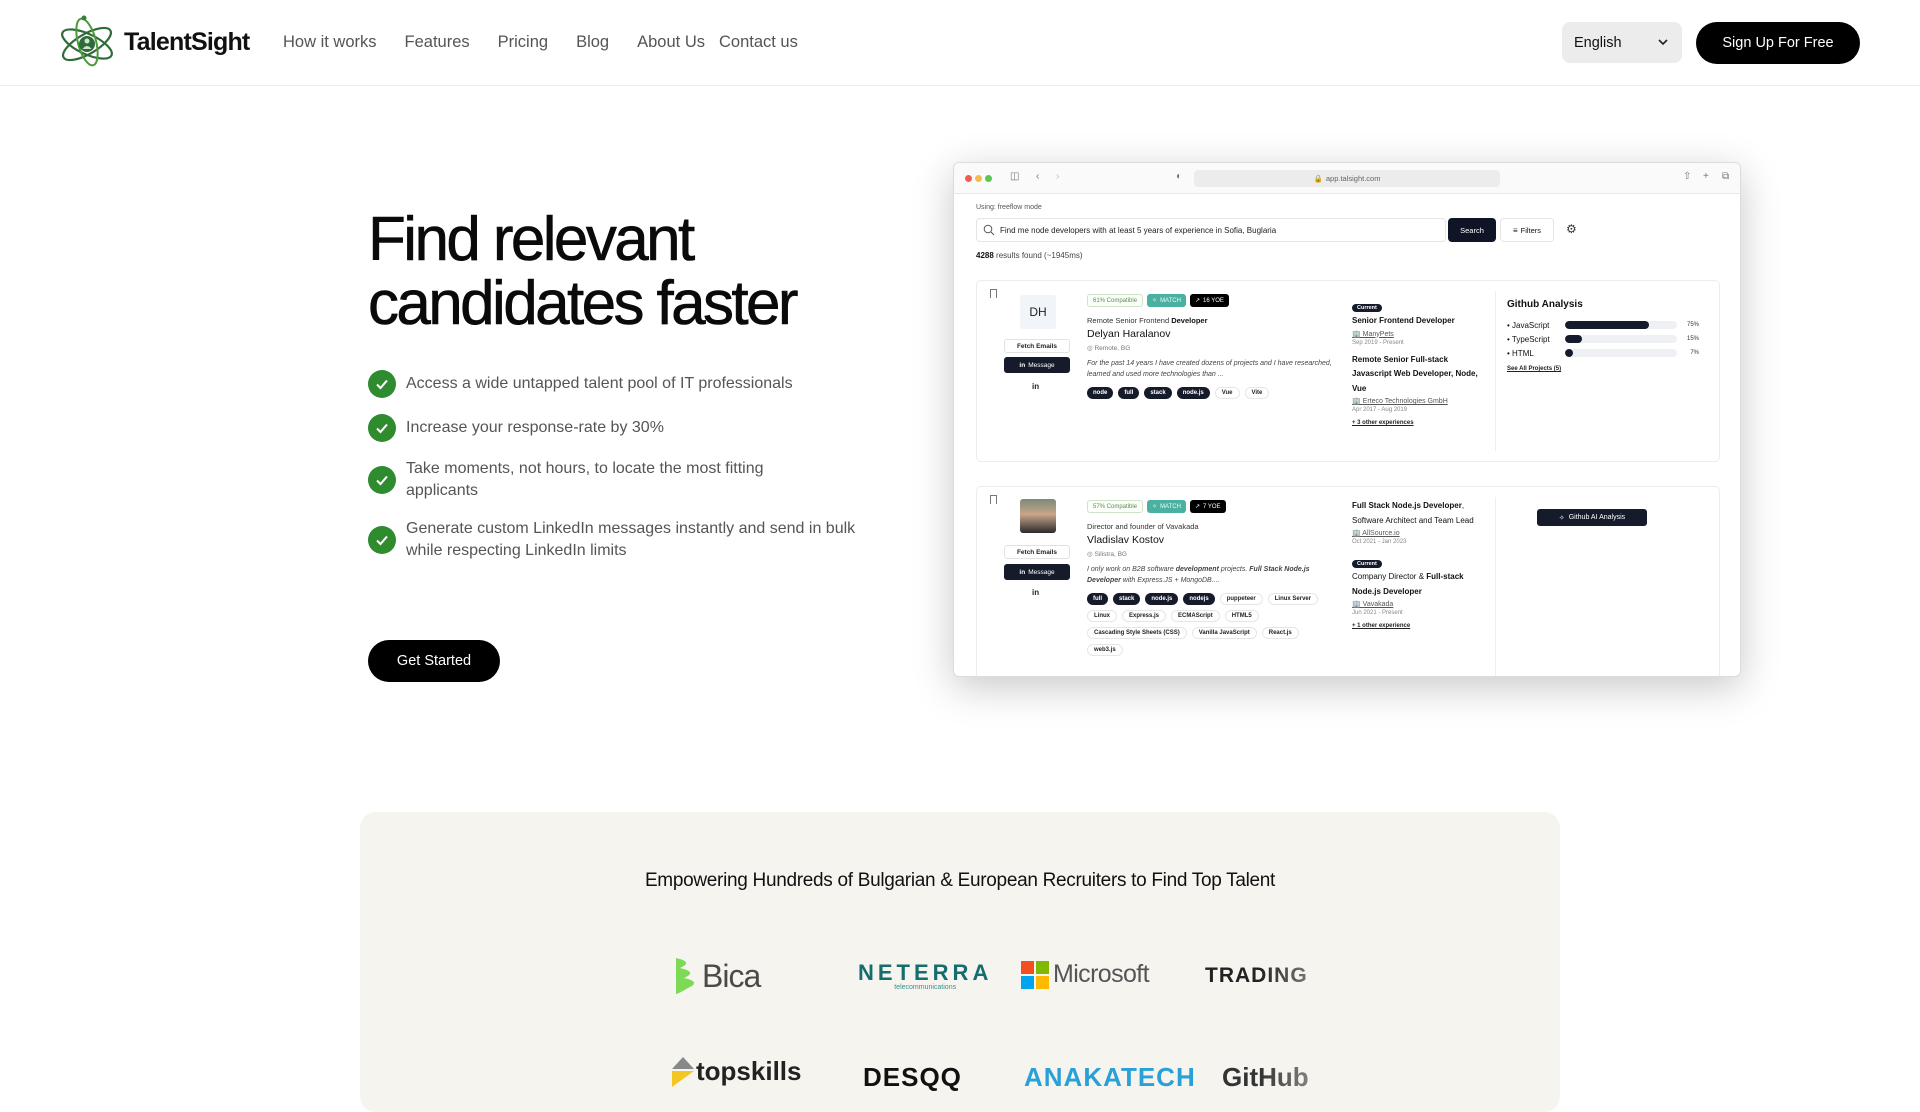  I want to click on language-select: English, so click(1622, 42).